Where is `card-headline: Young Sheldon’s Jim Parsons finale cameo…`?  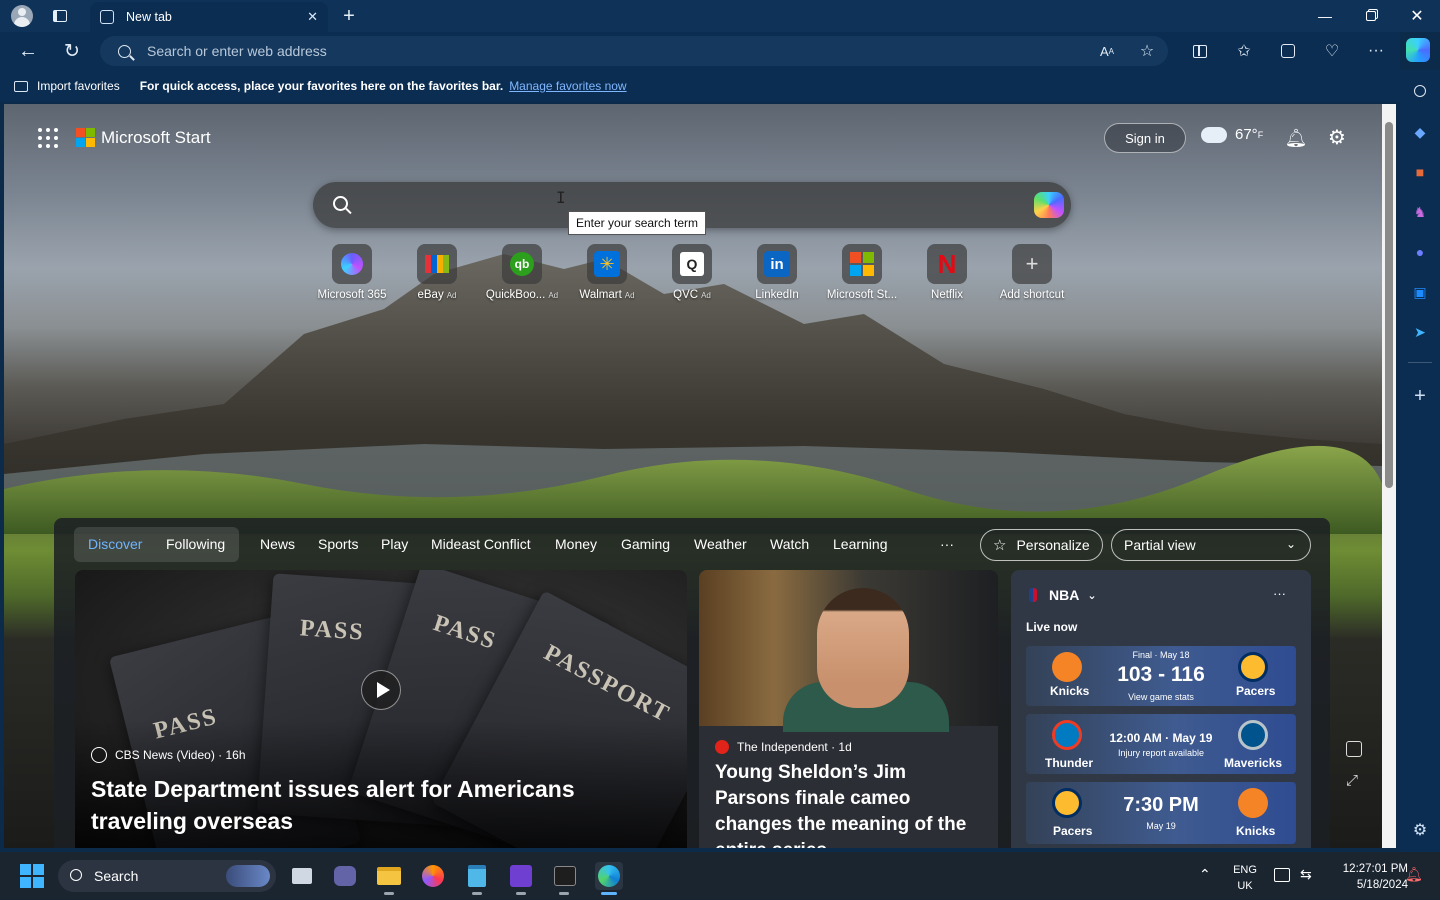 card-headline: Young Sheldon’s Jim Parsons finale cameo… is located at coordinates (850, 804).